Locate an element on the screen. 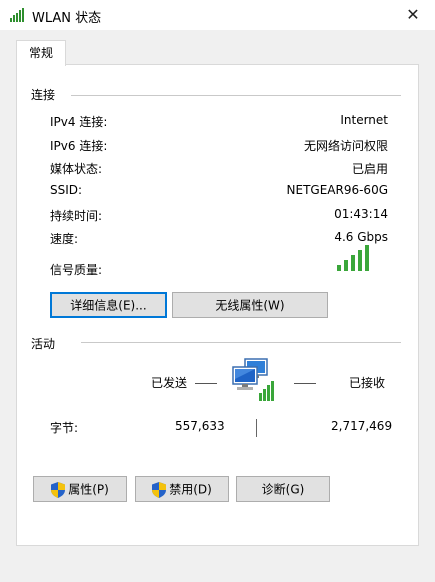 This screenshot has height=582, width=435. speed-value: 4.6 Gbps is located at coordinates (361, 237).